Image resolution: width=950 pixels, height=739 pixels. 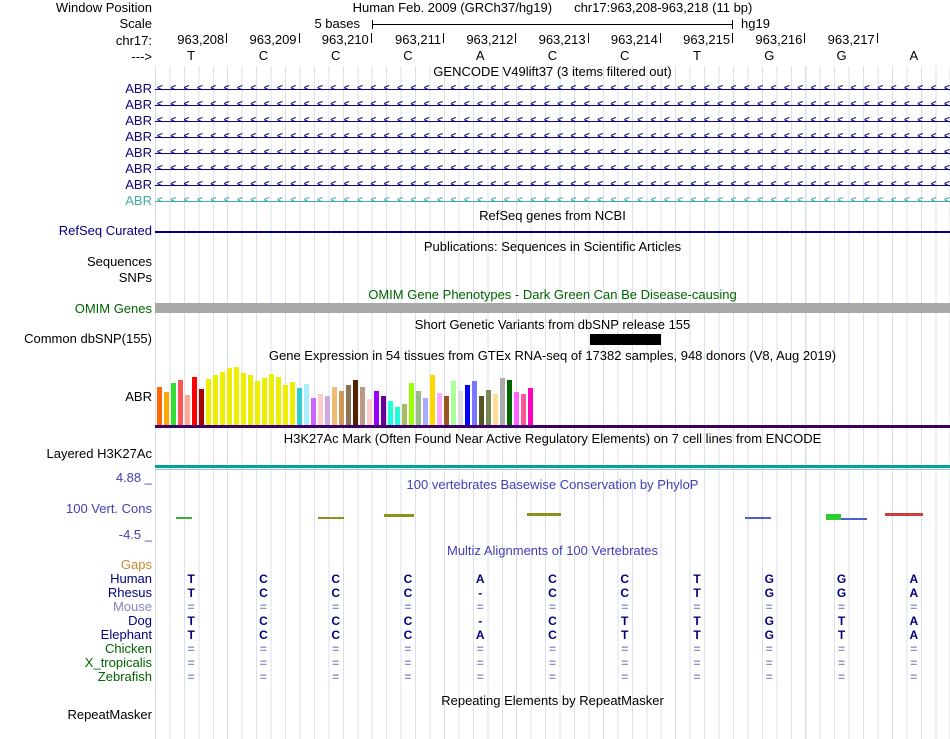 What do you see at coordinates (76, 649) in the screenshot?
I see `species-label: Chicken` at bounding box center [76, 649].